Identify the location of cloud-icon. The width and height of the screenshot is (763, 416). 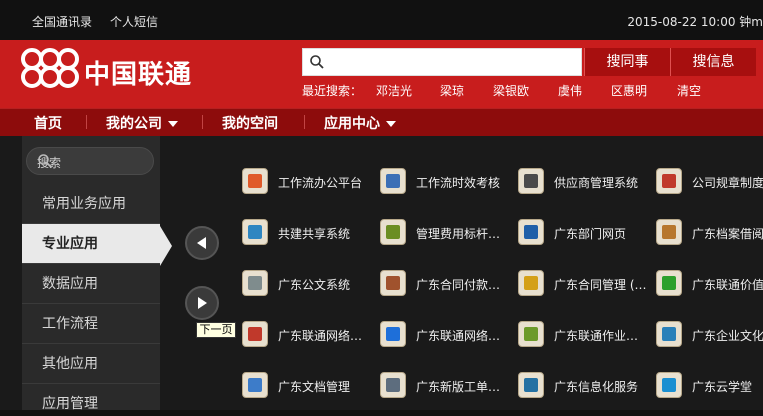
(669, 385).